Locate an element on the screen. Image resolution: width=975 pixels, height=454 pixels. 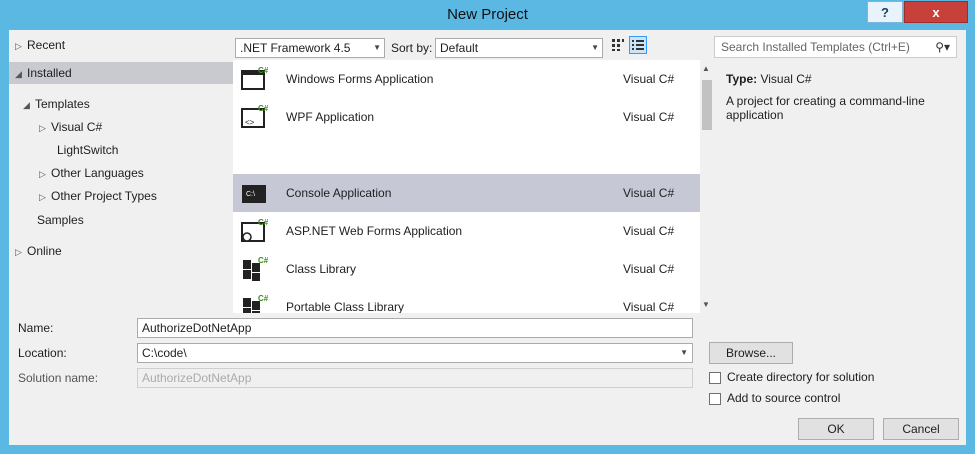
list-view-button is located at coordinates (638, 45).